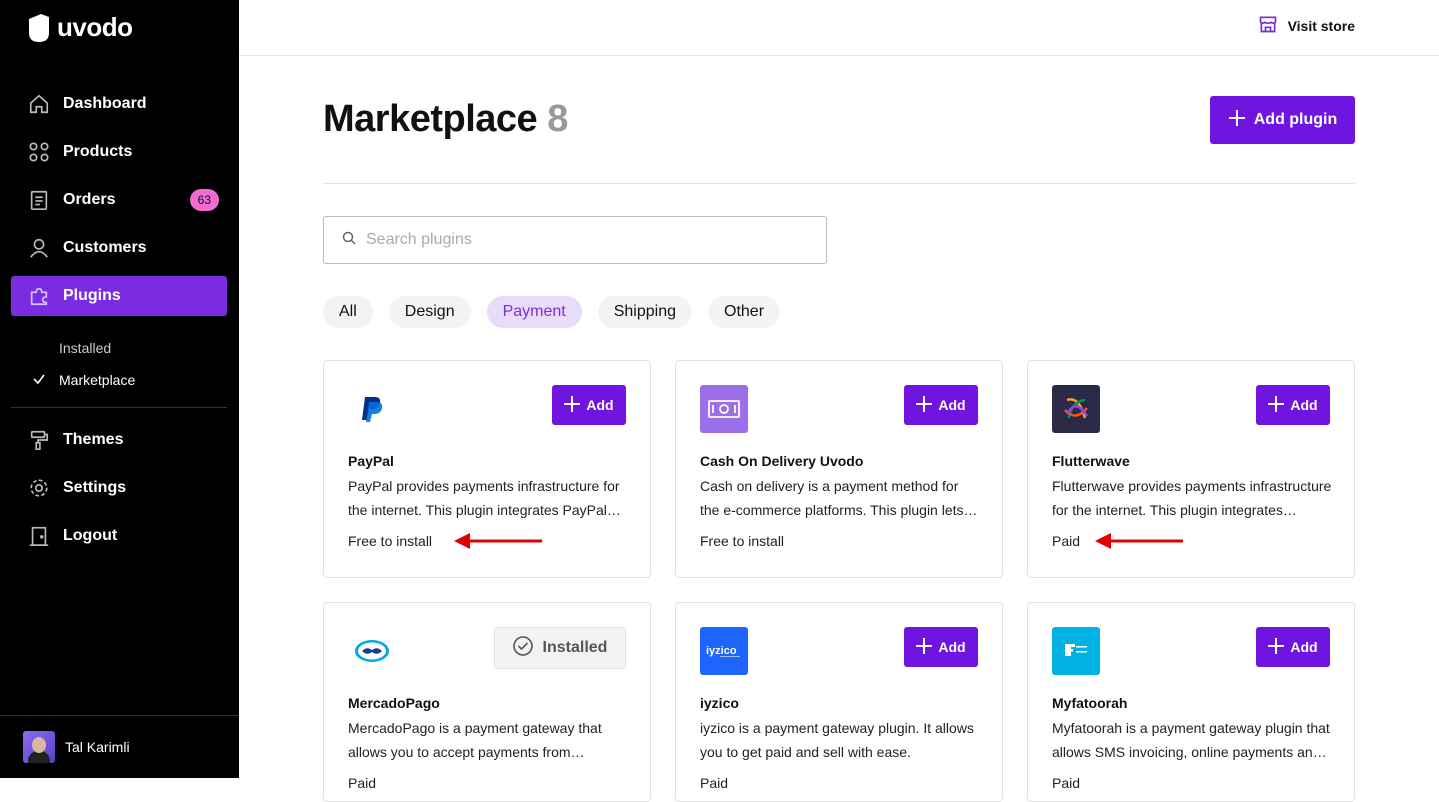 This screenshot has width=1439, height=802. I want to click on plugin-name: Flutterwave, so click(1091, 461).